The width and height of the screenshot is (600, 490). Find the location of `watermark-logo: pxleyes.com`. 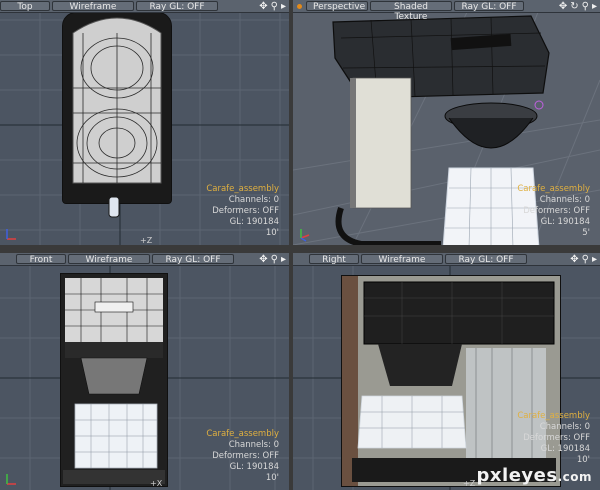

watermark-logo: pxleyes.com is located at coordinates (534, 475).